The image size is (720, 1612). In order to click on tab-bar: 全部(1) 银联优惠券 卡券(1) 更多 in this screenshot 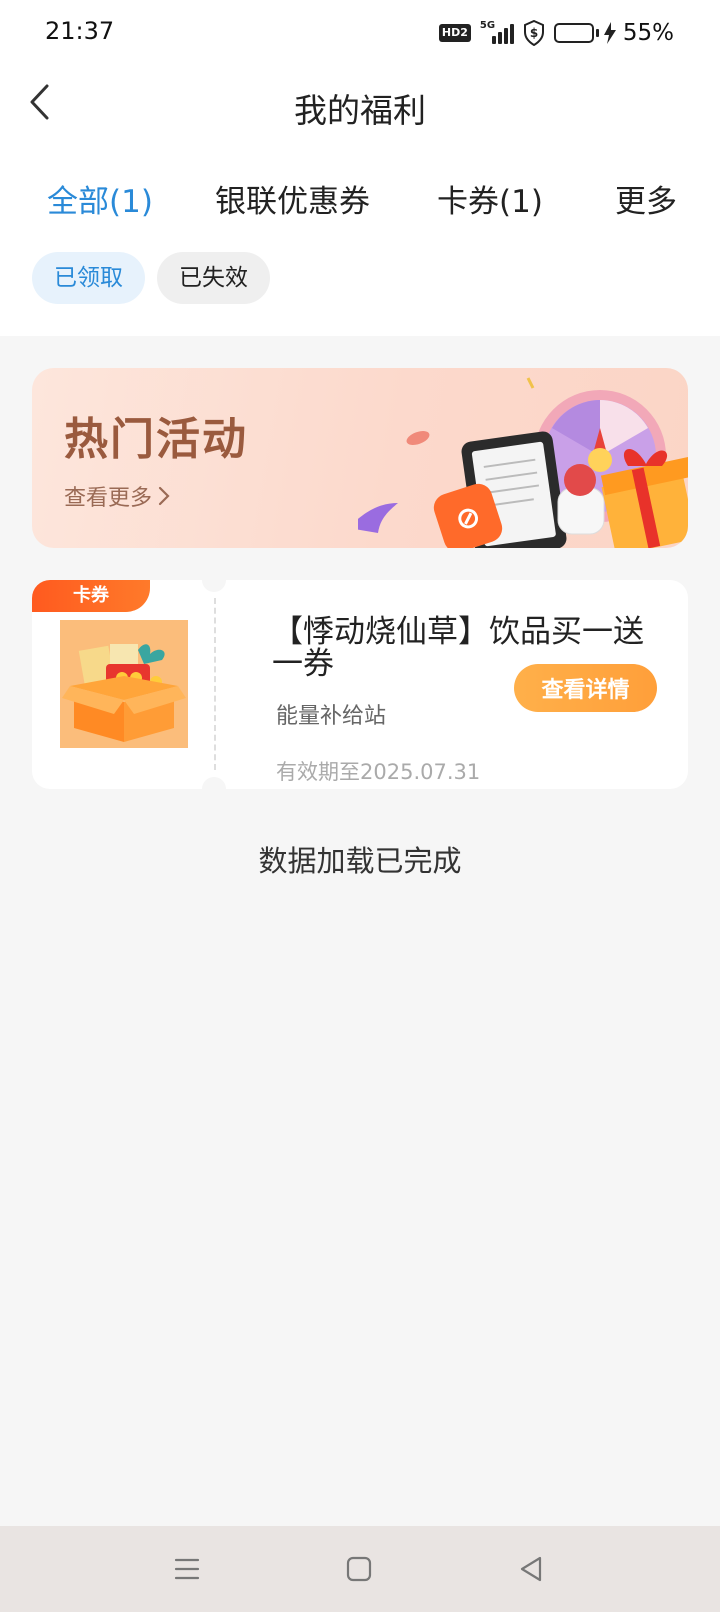, I will do `click(360, 199)`.